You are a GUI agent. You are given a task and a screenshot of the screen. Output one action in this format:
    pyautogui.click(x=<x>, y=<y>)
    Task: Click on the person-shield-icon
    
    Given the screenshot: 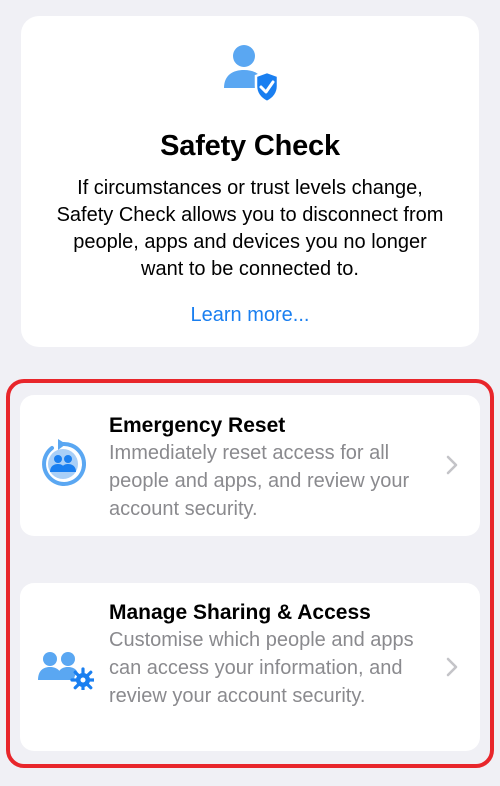 What is the action you would take?
    pyautogui.click(x=252, y=74)
    